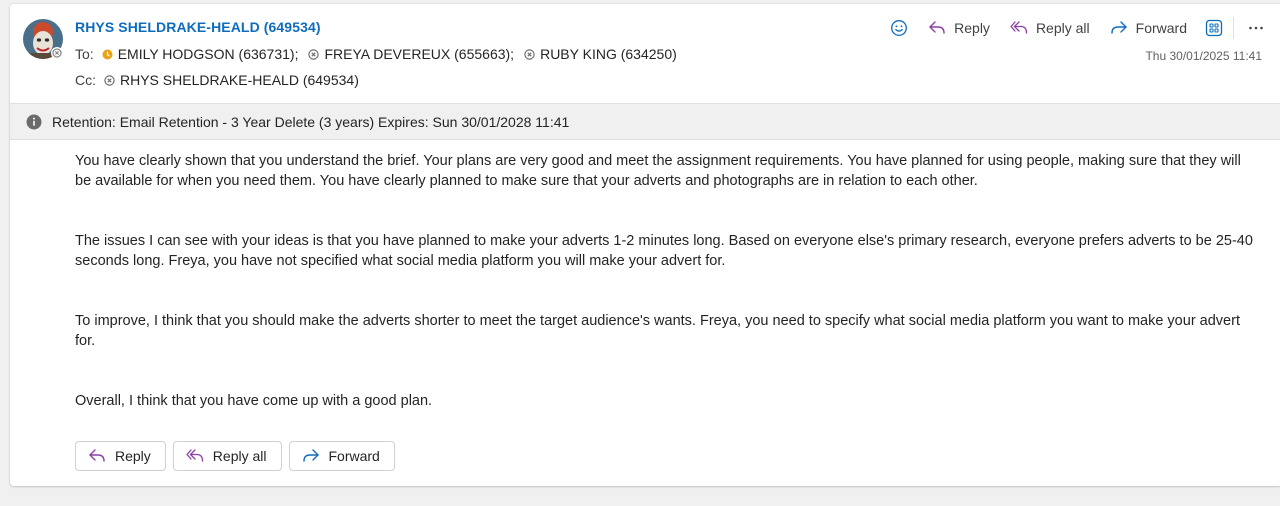  Describe the element at coordinates (1233, 28) in the screenshot. I see `toolbar-divider` at that location.